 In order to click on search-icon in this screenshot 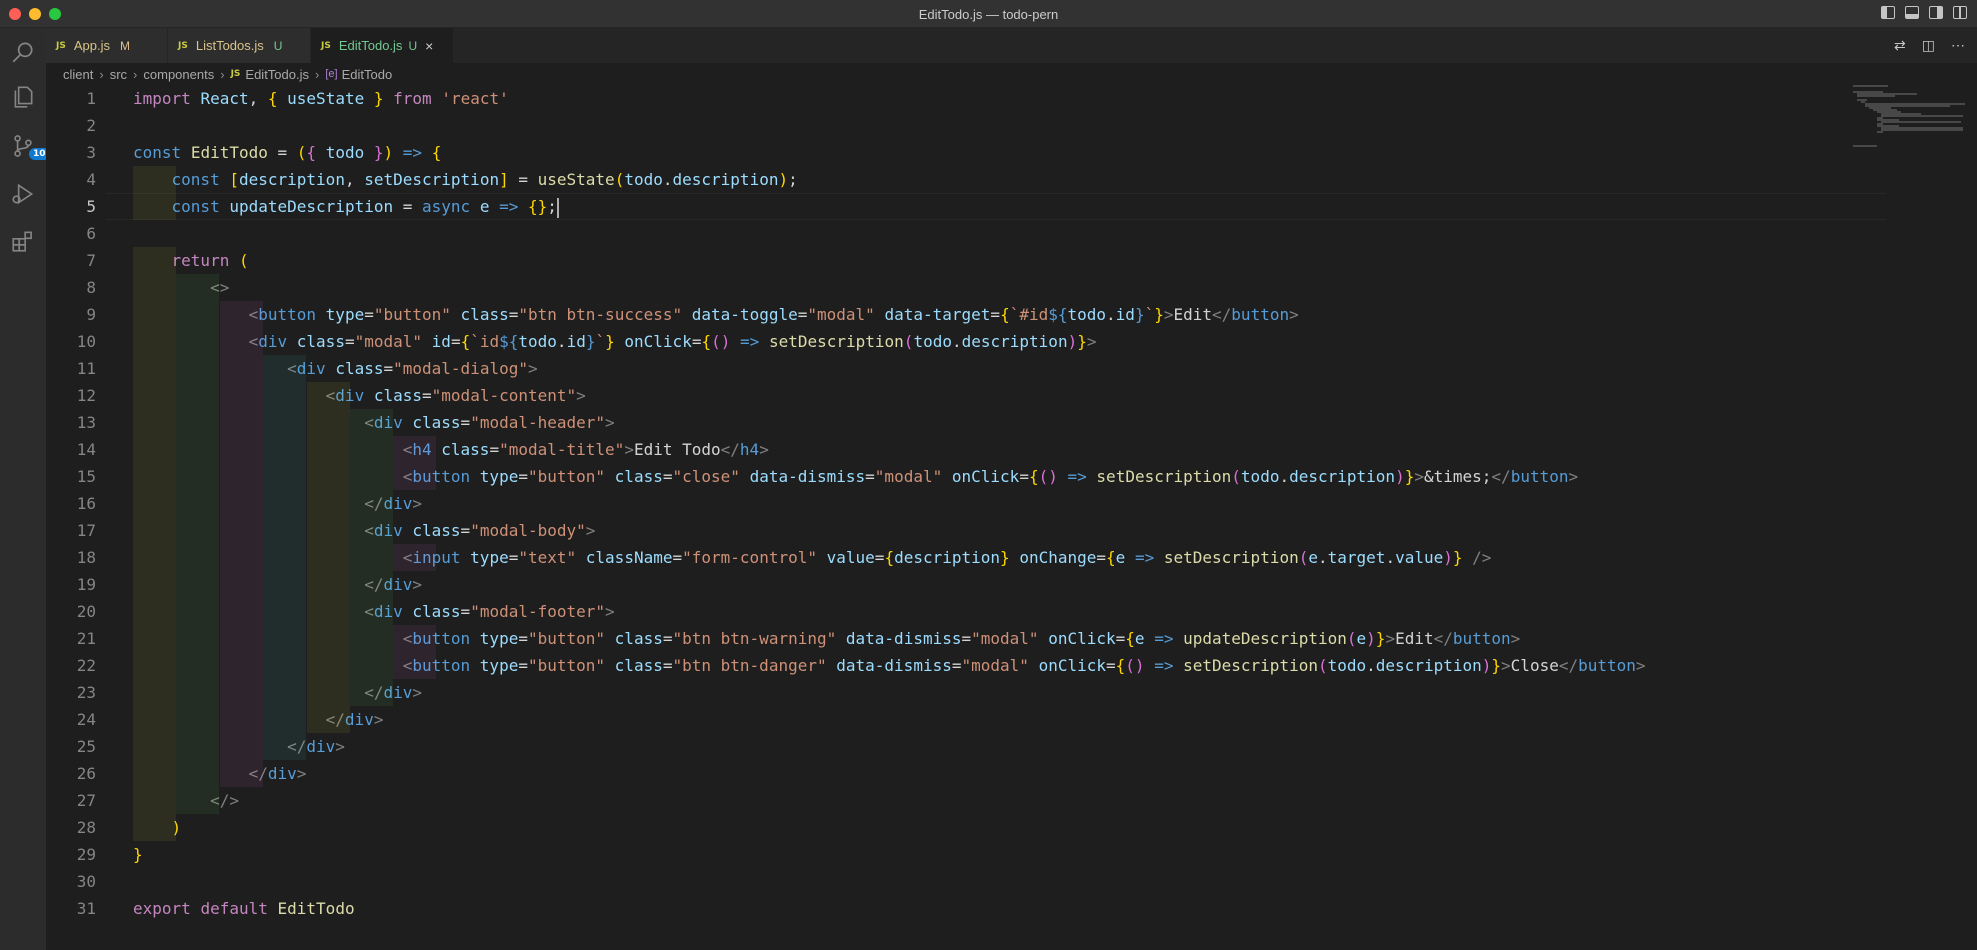, I will do `click(23, 52)`.